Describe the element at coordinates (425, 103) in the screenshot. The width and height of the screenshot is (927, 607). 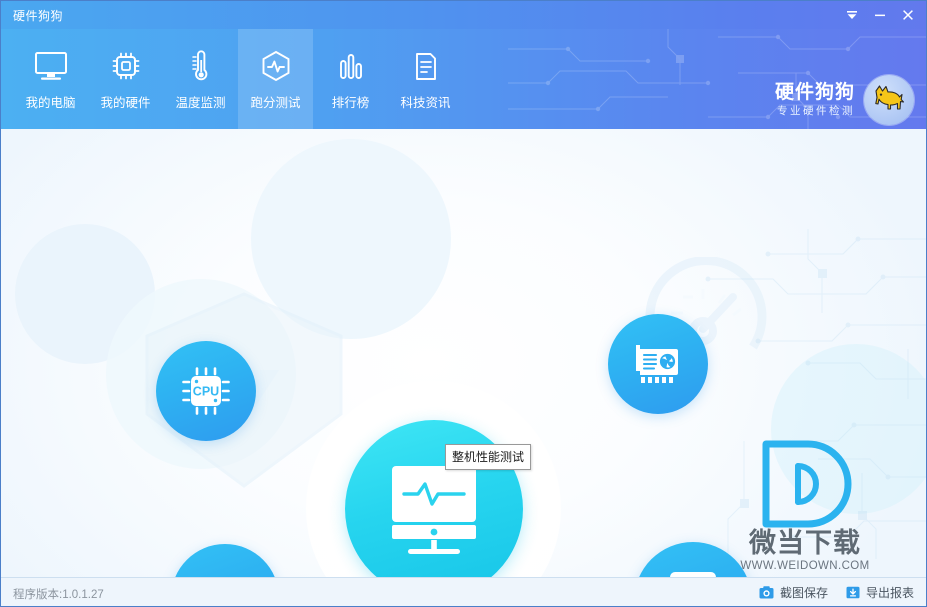
I see `nav-item-label: 科技资讯` at that location.